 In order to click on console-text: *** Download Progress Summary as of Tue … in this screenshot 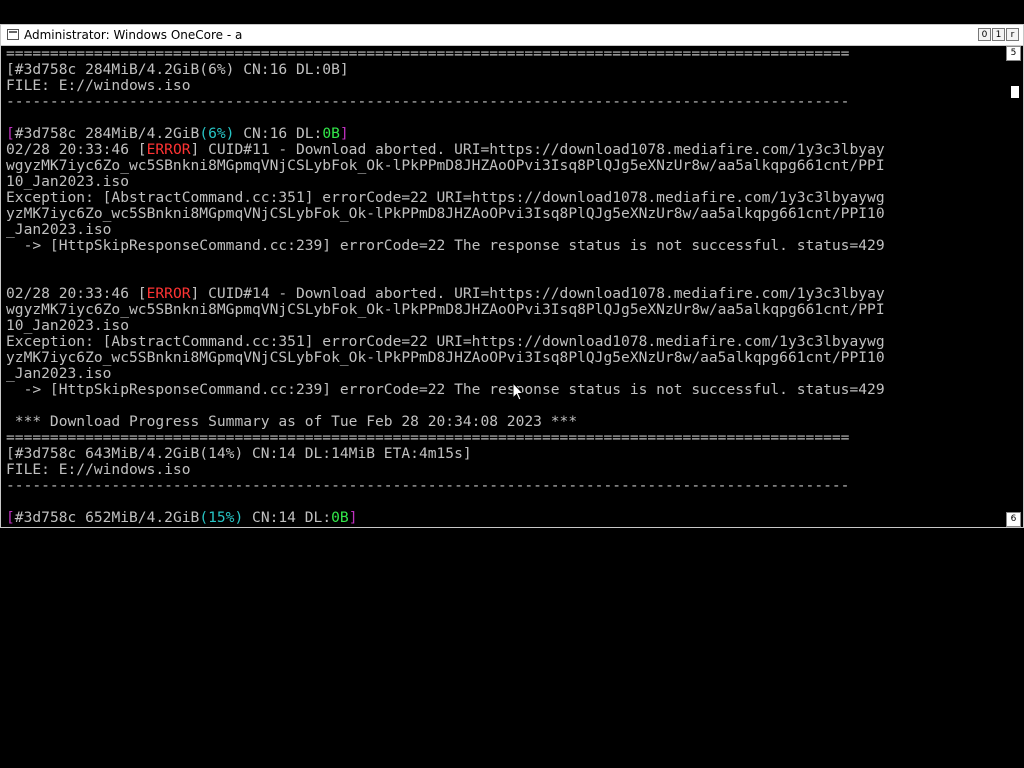, I will do `click(292, 422)`.